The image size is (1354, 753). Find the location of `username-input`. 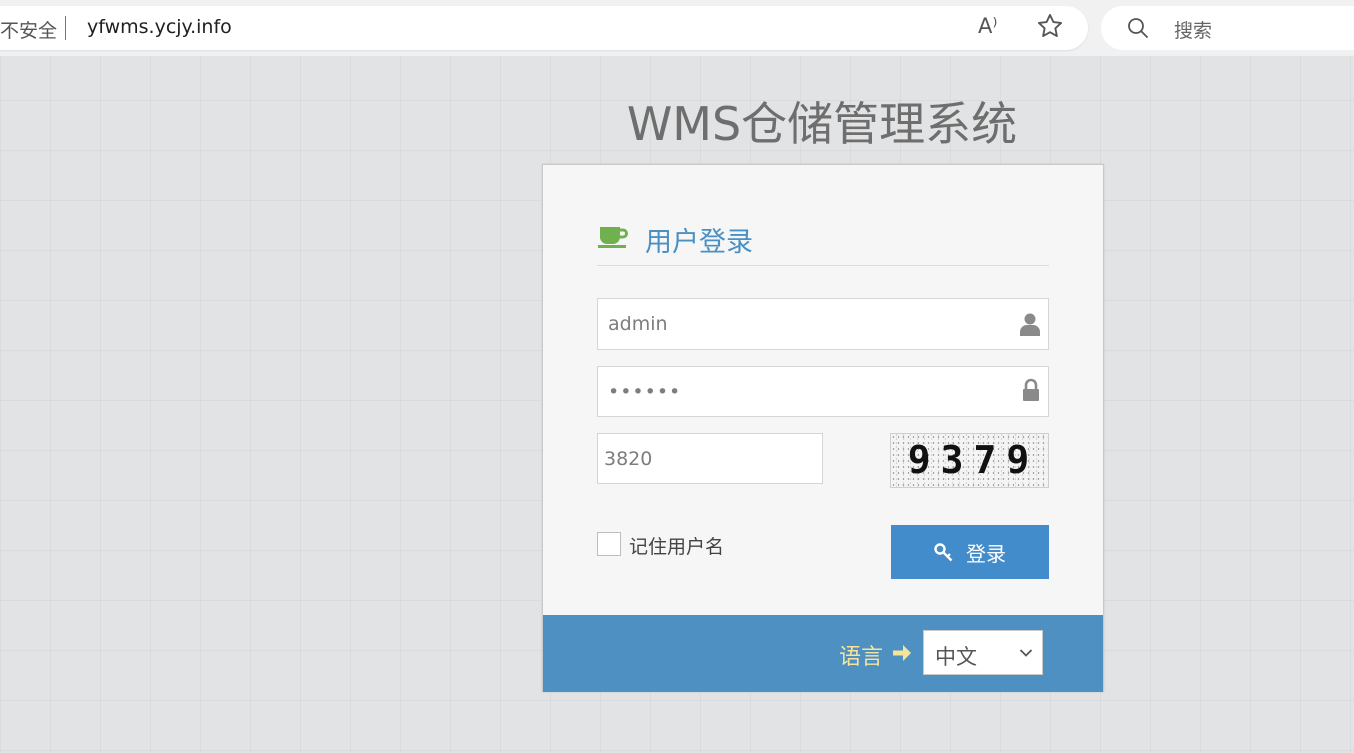

username-input is located at coordinates (823, 324).